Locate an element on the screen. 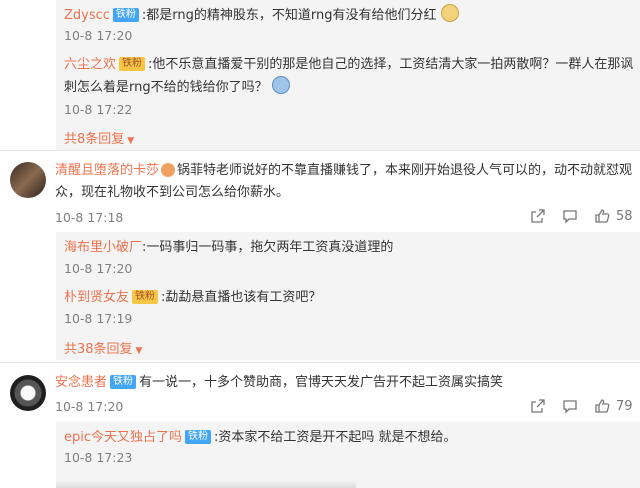 Image resolution: width=640 pixels, height=488 pixels. comment-time: 10-8 17:20 is located at coordinates (89, 406).